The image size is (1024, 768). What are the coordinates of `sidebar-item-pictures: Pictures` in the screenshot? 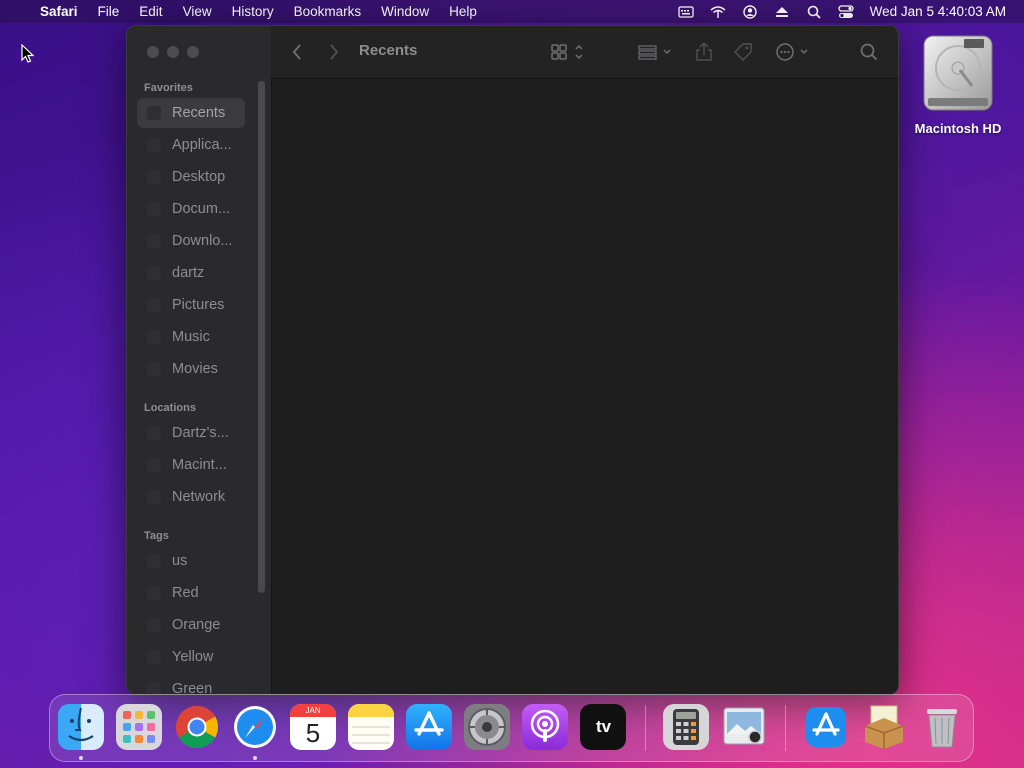 It's located at (191, 305).